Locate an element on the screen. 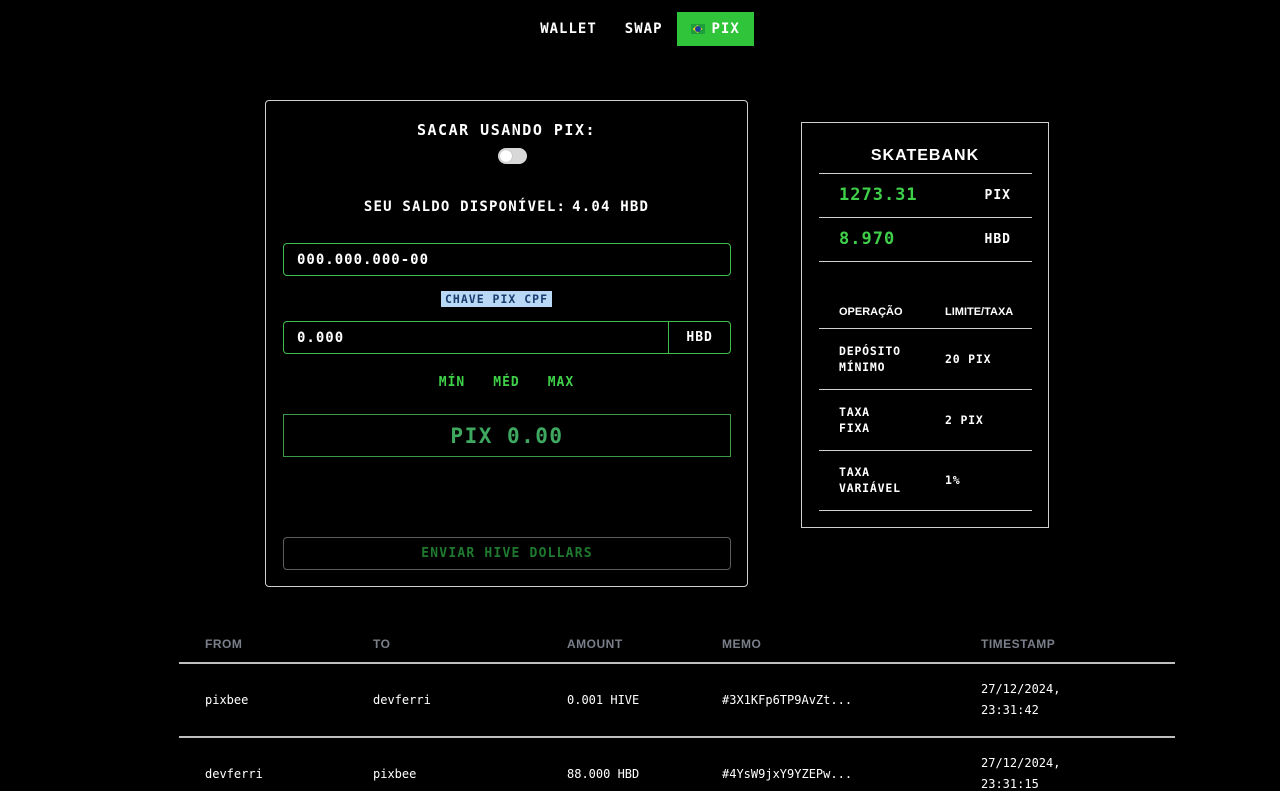 The height and width of the screenshot is (791, 1280). send-hive-dollars-button: ENVIAR HIVE DOLLARS is located at coordinates (507, 553).